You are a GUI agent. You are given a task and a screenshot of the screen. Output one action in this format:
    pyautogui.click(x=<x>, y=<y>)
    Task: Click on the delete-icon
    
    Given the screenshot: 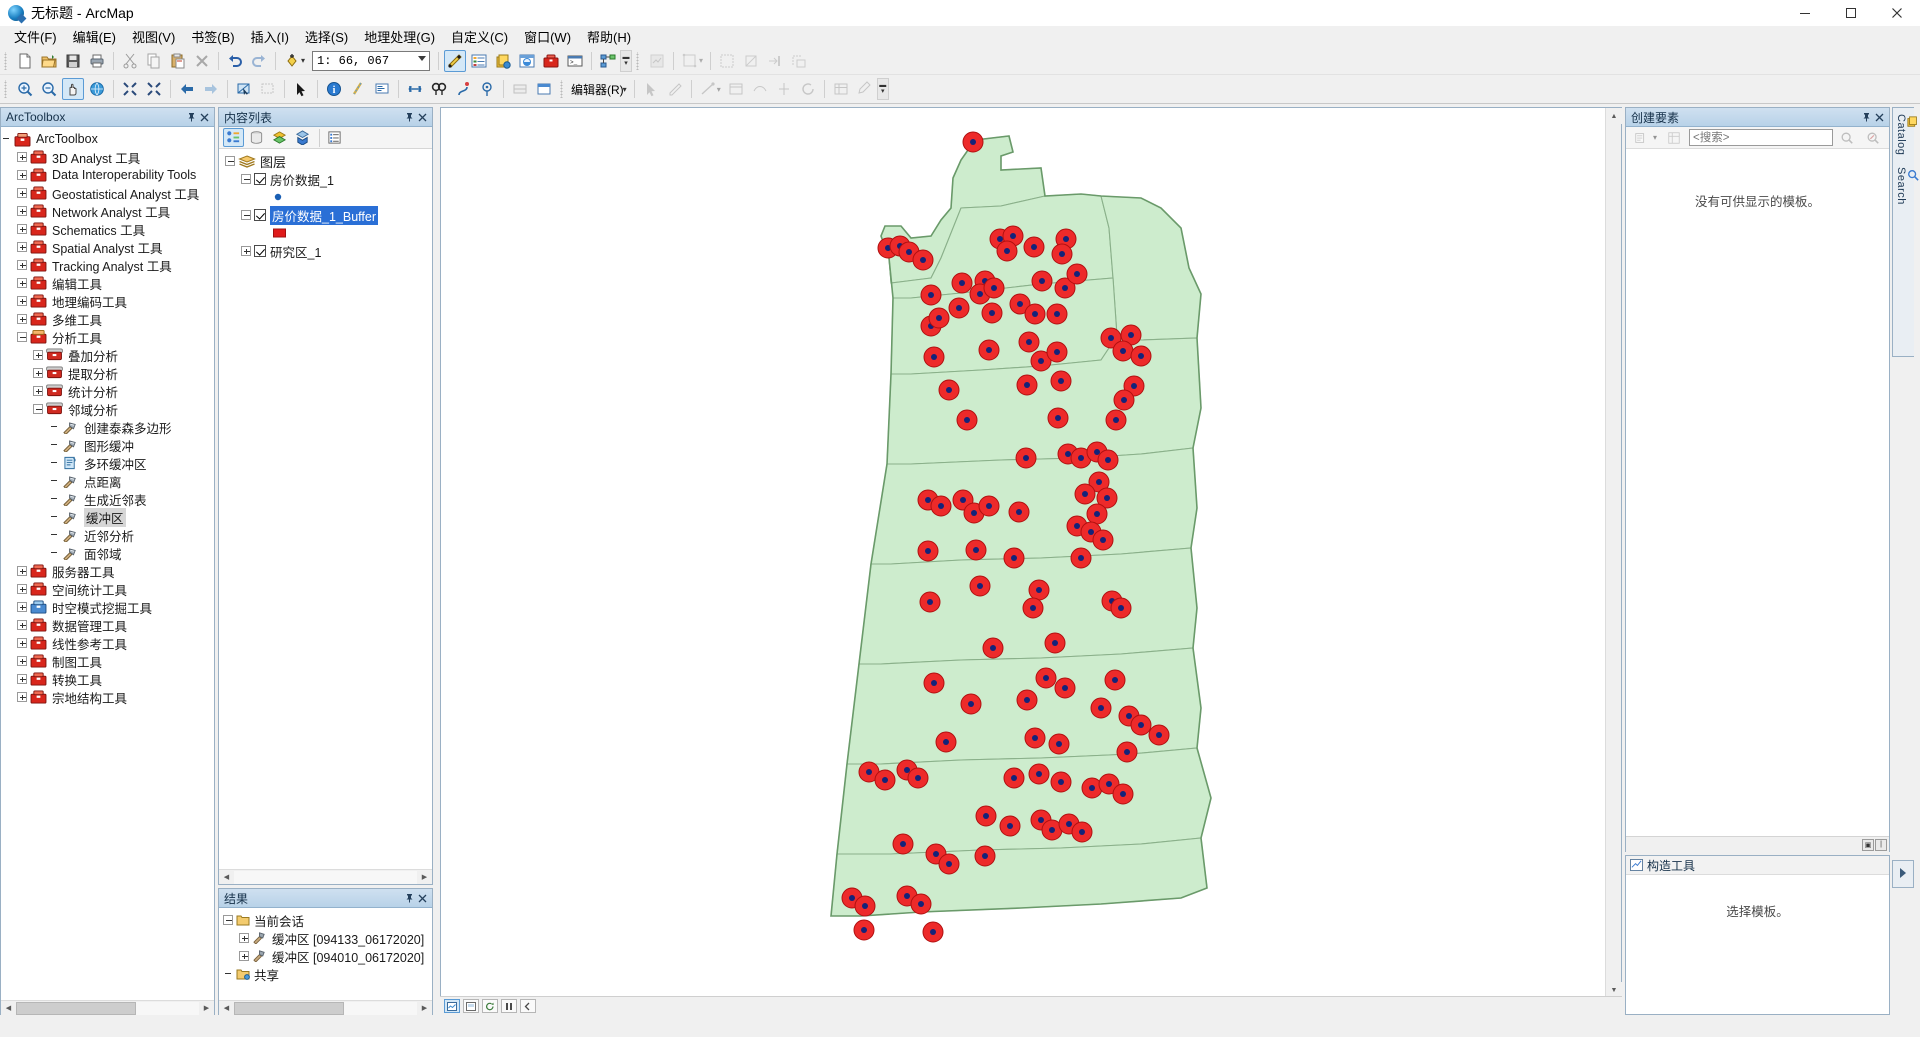 What is the action you would take?
    pyautogui.click(x=202, y=61)
    